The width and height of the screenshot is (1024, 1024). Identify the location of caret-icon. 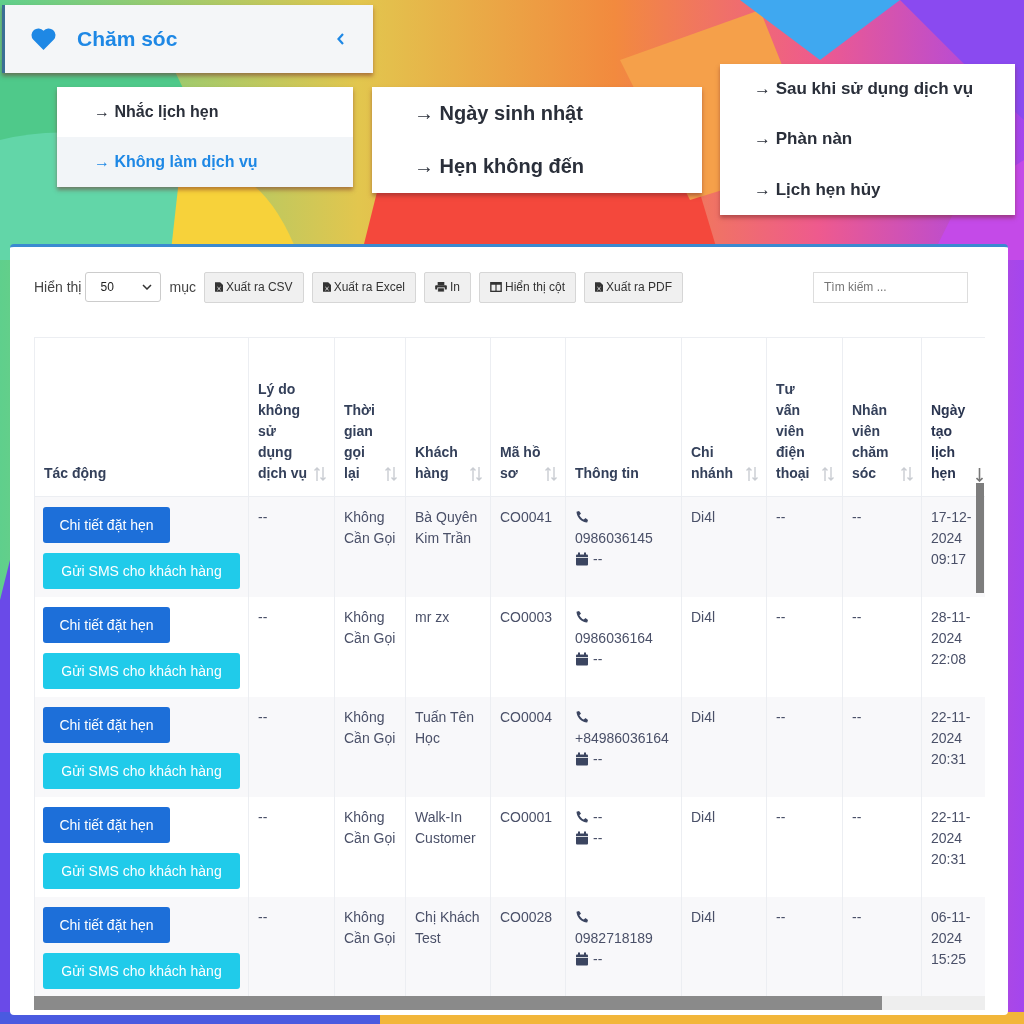
(147, 287).